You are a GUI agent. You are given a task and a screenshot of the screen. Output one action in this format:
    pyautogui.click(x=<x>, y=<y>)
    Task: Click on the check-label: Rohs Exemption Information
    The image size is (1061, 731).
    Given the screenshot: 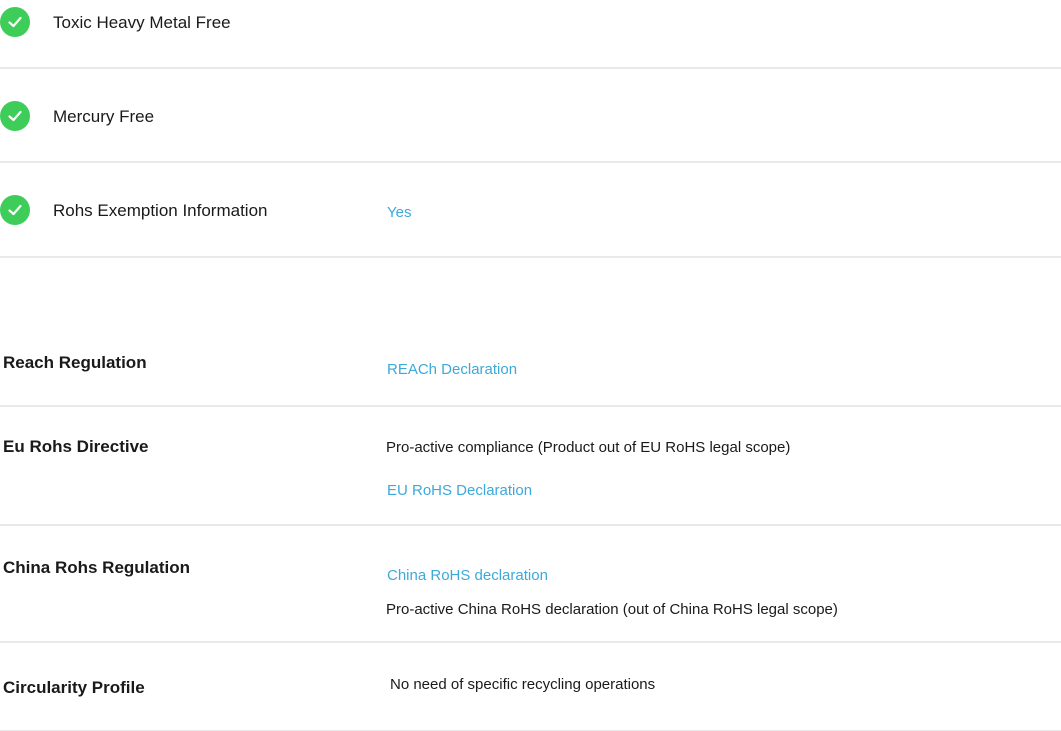 What is the action you would take?
    pyautogui.click(x=160, y=210)
    